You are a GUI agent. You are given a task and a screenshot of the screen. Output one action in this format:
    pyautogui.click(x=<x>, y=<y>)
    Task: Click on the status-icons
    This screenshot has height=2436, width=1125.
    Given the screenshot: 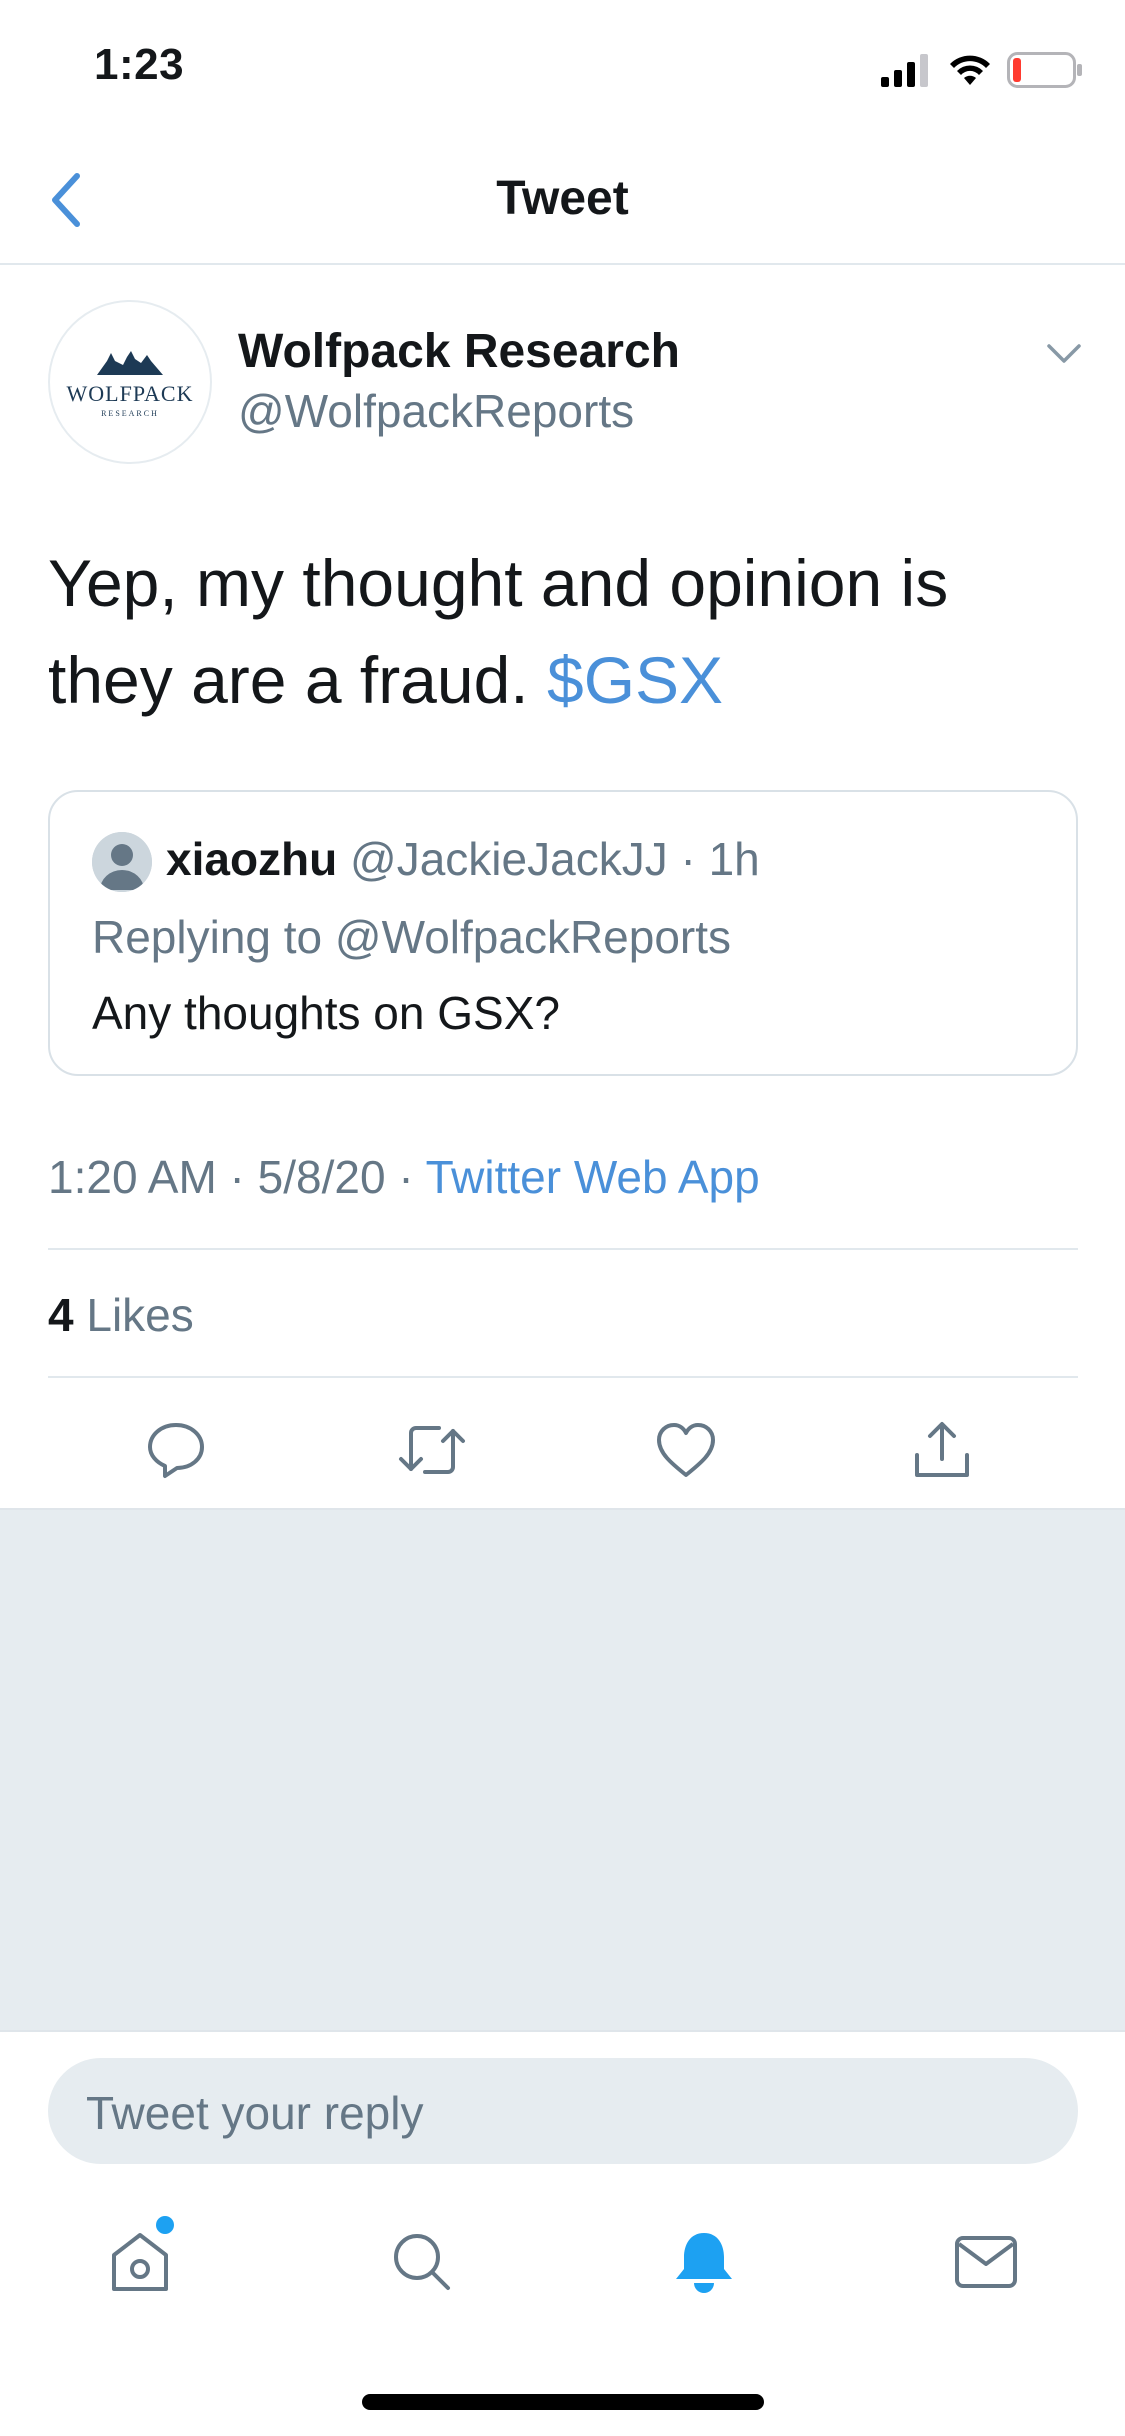 What is the action you would take?
    pyautogui.click(x=982, y=70)
    